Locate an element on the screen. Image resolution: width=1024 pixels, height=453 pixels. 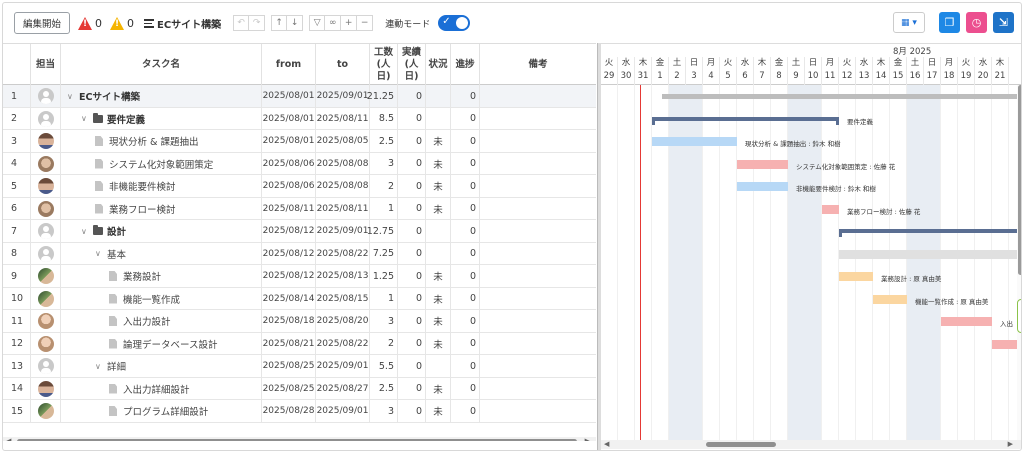
from-cell: 2025/08/25 is located at coordinates (289, 388).